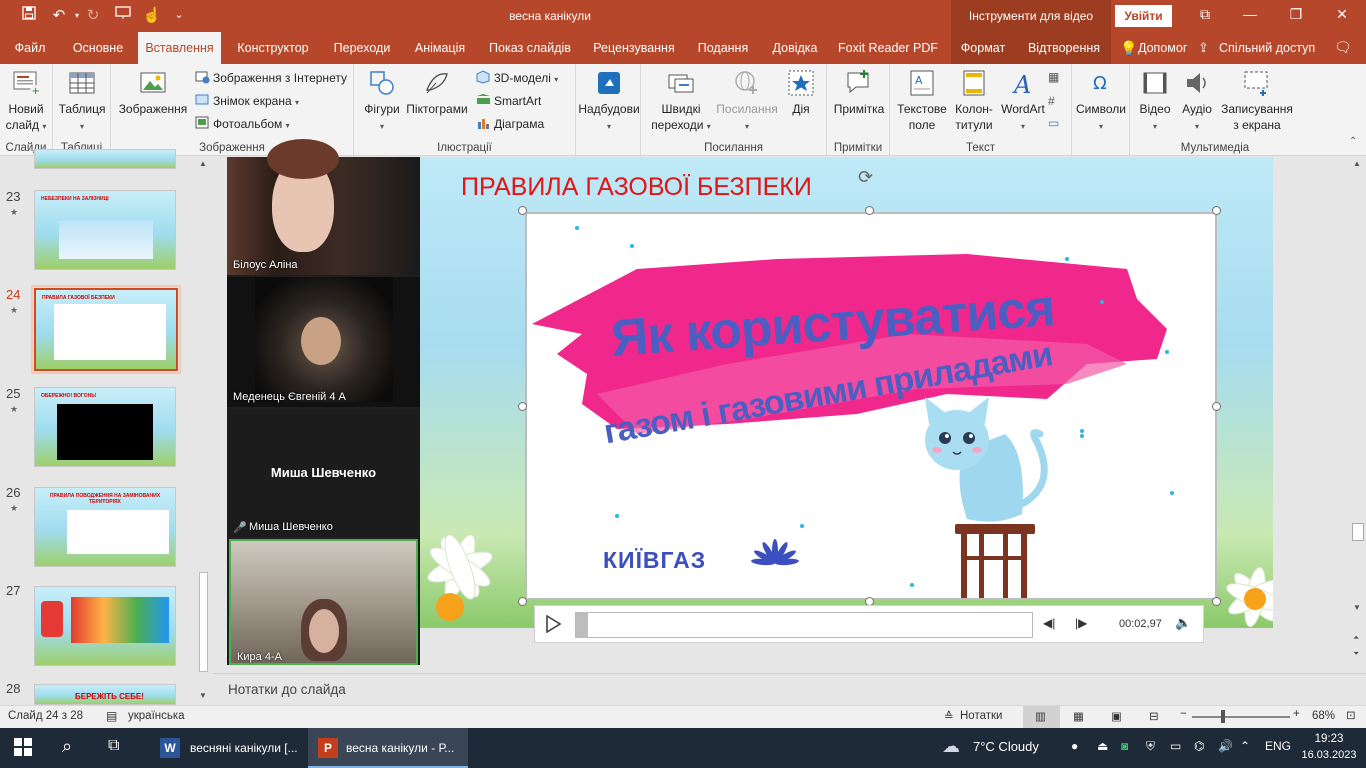 Image resolution: width=1366 pixels, height=768 pixels. Describe the element at coordinates (362, 48) in the screenshot. I see `tab-transitions: Переходи` at that location.